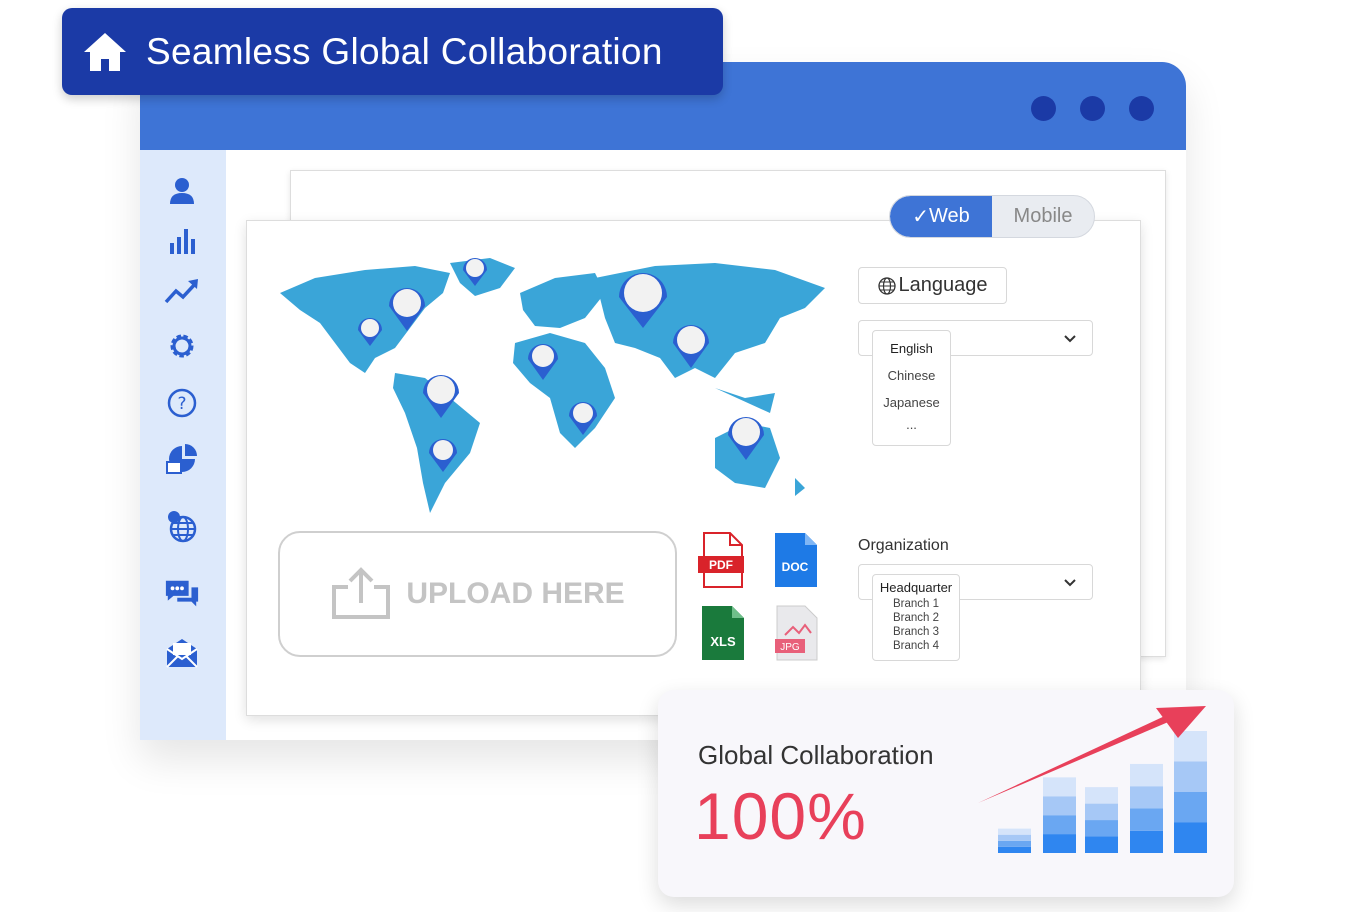 The image size is (1360, 912). I want to click on bar-chart-icon, so click(182, 241).